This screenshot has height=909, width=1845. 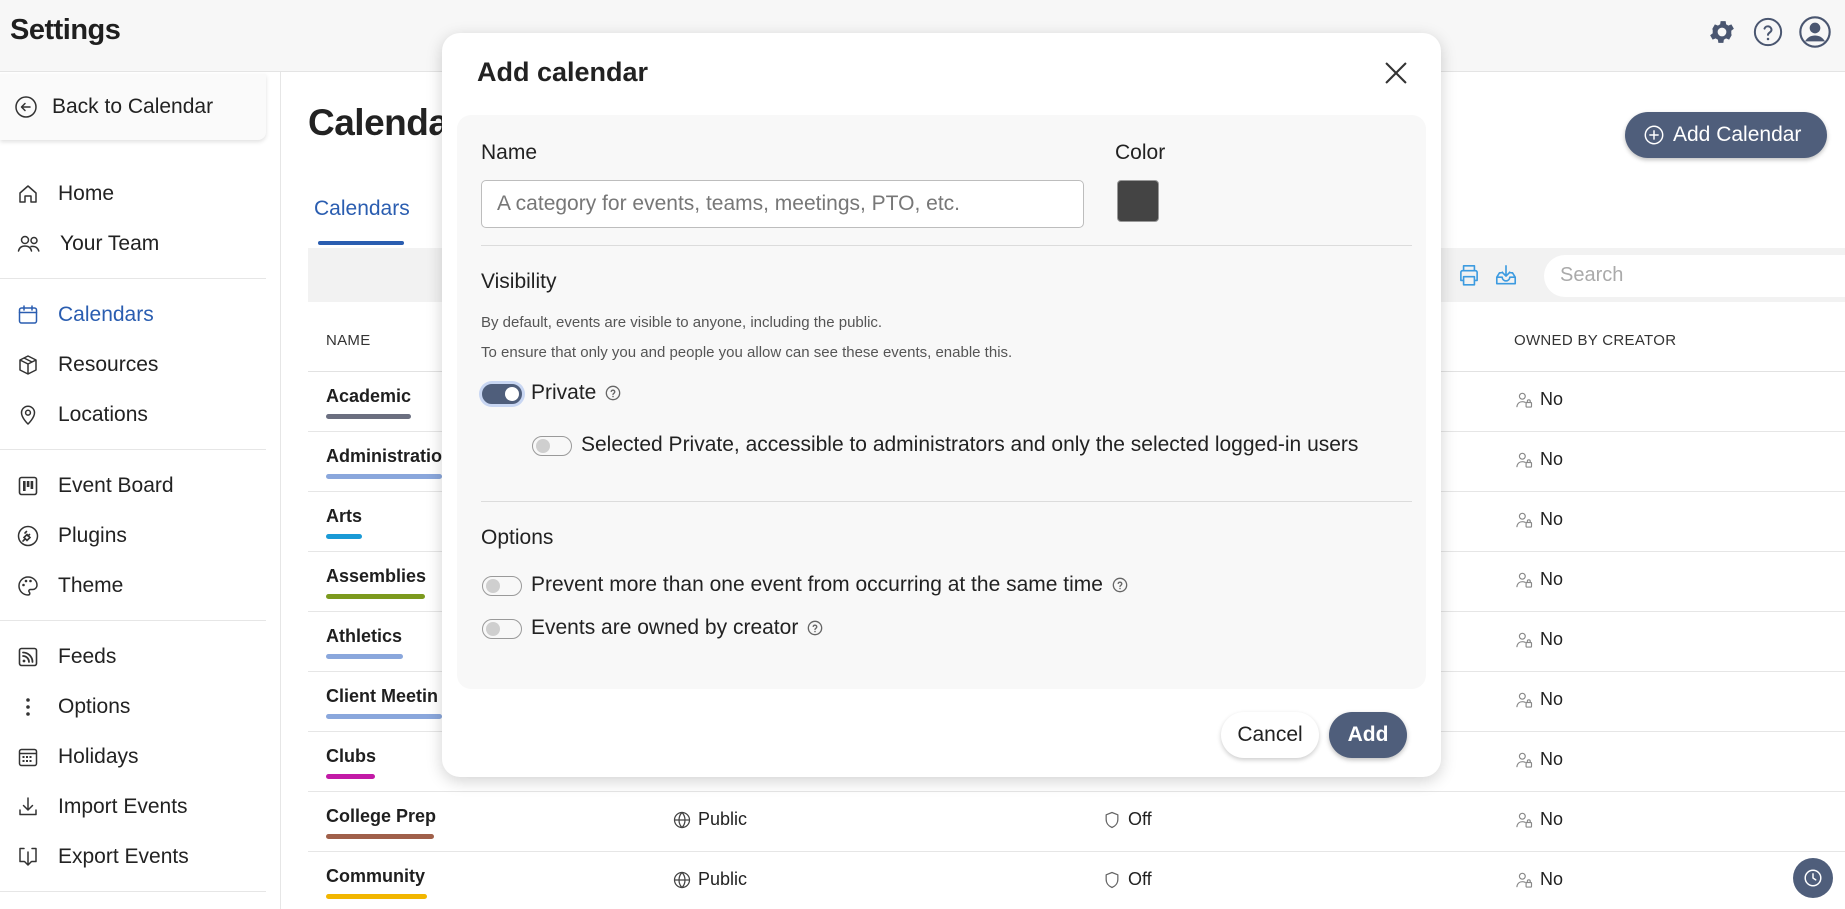 What do you see at coordinates (86, 193) in the screenshot?
I see `sidebar-item-label: Home` at bounding box center [86, 193].